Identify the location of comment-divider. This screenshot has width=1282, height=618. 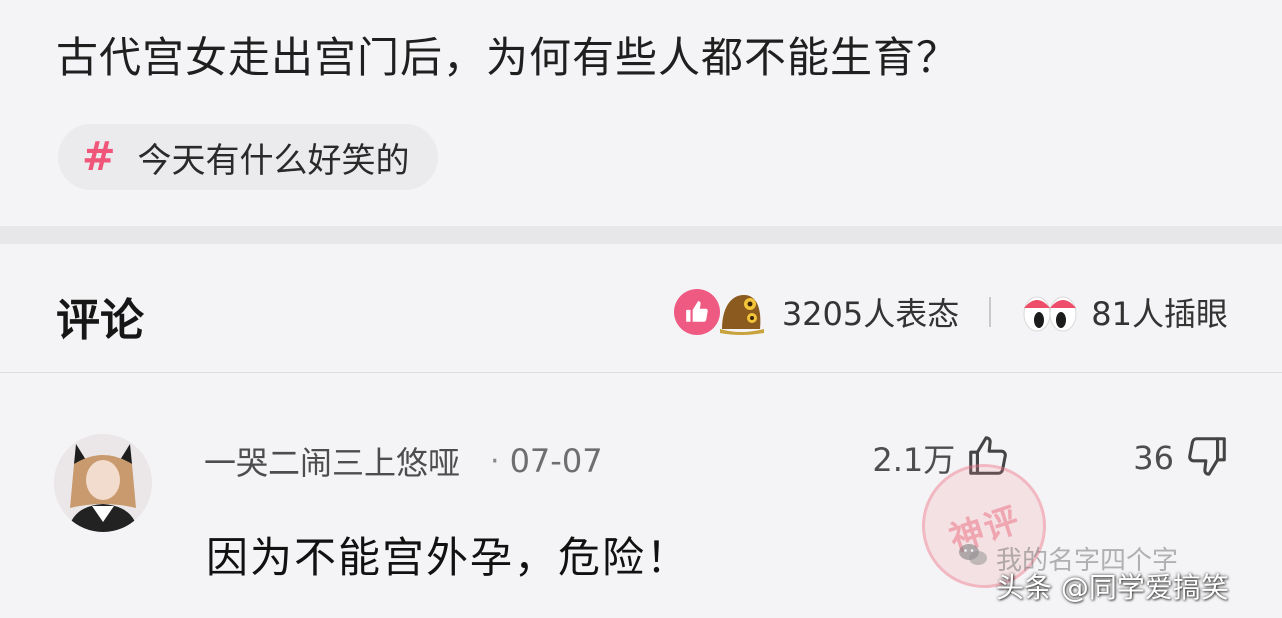
(641, 372).